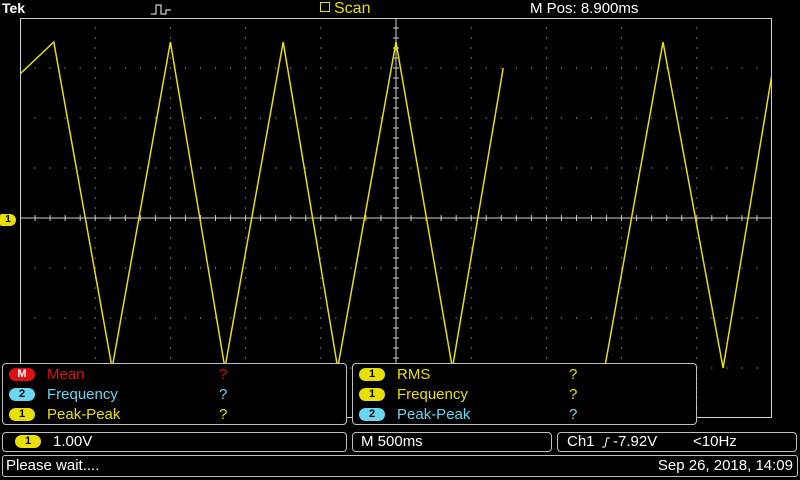  Describe the element at coordinates (524, 415) in the screenshot. I see `measurement-row: 2 Peak-Peak ?` at that location.